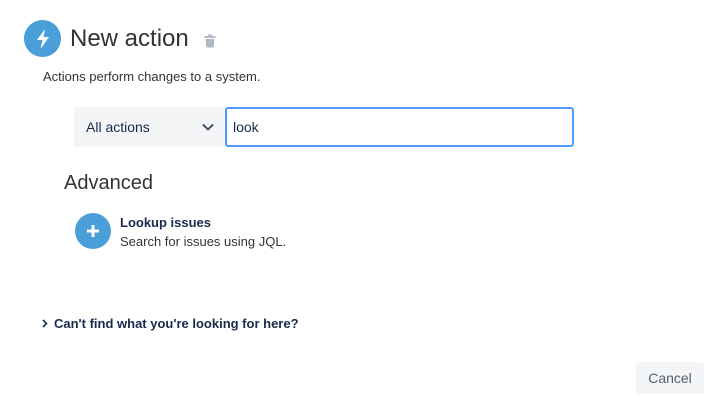 This screenshot has width=725, height=414. I want to click on plus-icon, so click(93, 231).